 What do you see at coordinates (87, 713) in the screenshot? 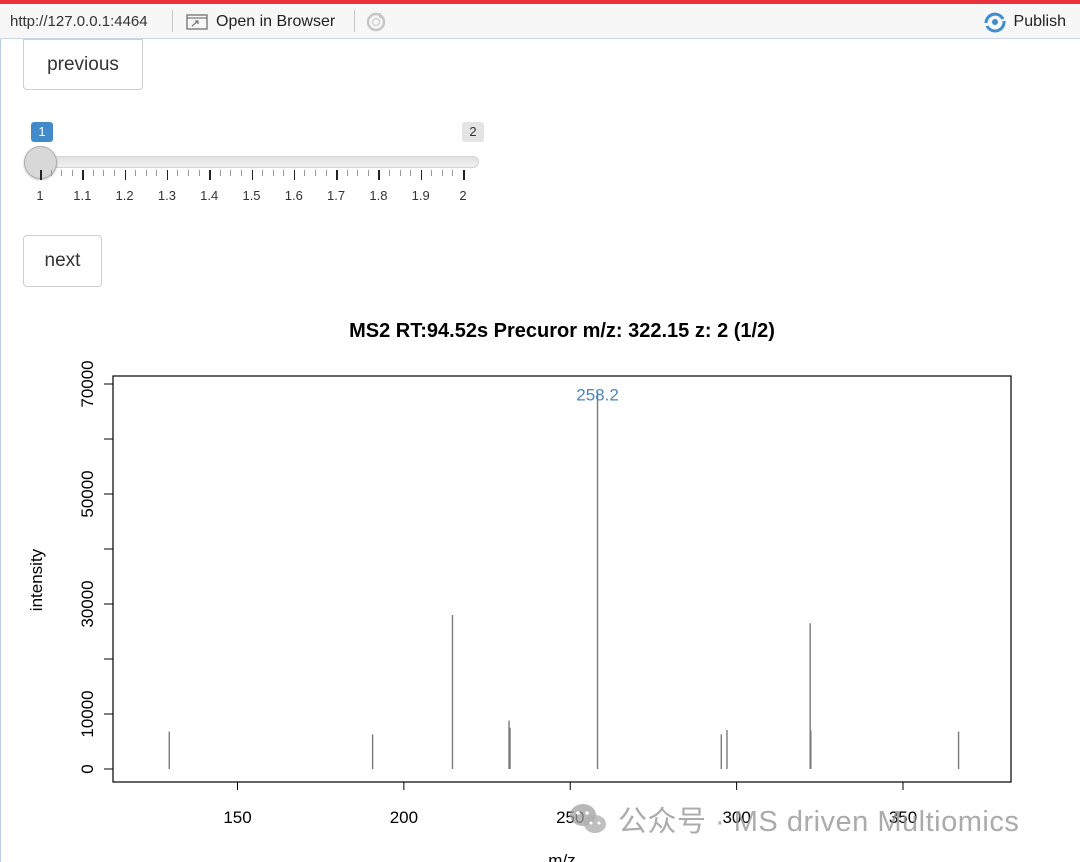
I see `y-tick-label: 10000` at bounding box center [87, 713].